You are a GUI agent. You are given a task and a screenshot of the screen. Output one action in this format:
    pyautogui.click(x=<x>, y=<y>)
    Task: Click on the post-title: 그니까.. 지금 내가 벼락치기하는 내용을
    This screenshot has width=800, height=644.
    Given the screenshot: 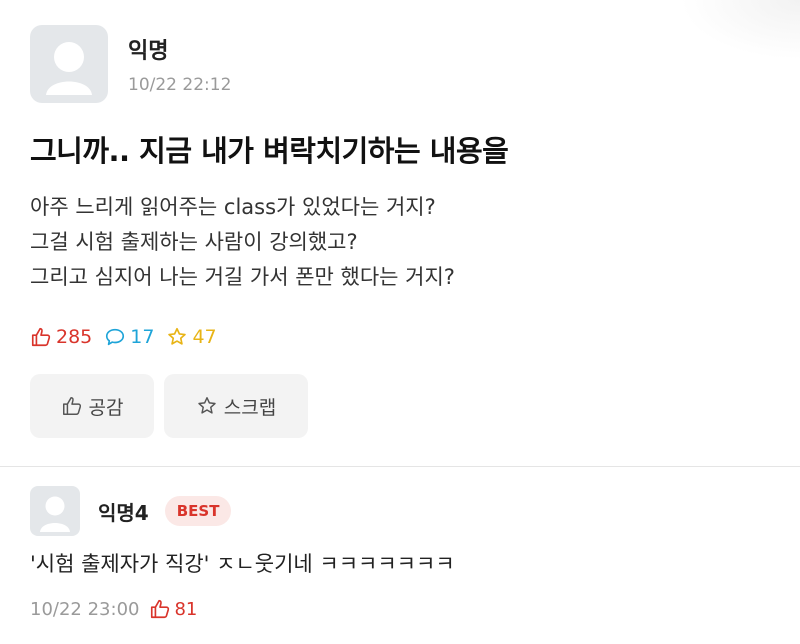 What is the action you would take?
    pyautogui.click(x=269, y=151)
    